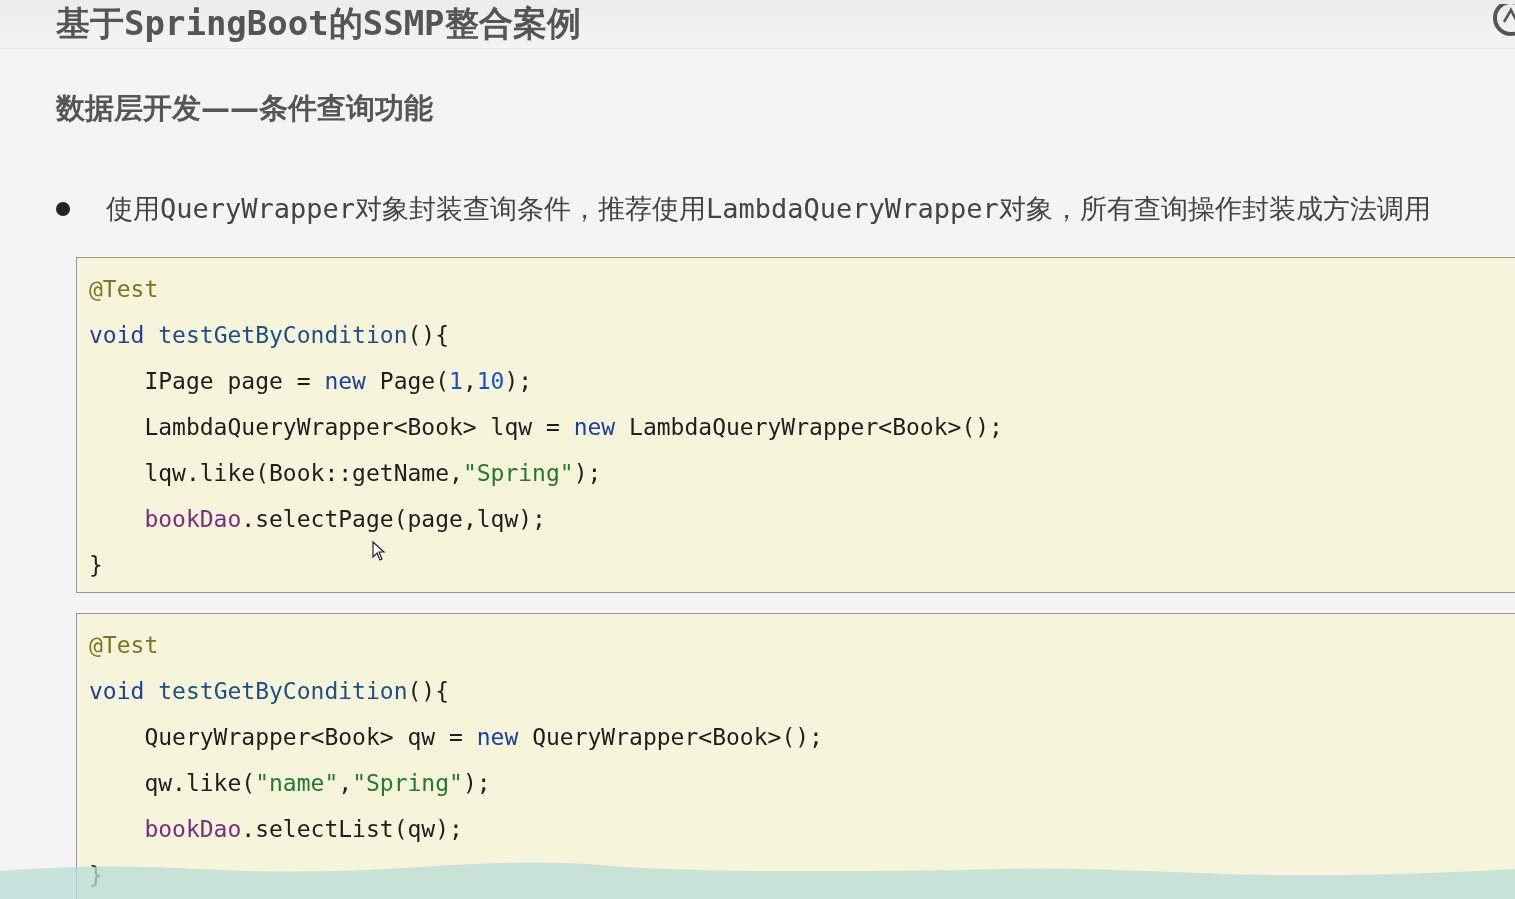 This screenshot has width=1515, height=899. Describe the element at coordinates (318, 23) in the screenshot. I see `slide-title: 基于SpringBoot的SSMP整合案例` at that location.